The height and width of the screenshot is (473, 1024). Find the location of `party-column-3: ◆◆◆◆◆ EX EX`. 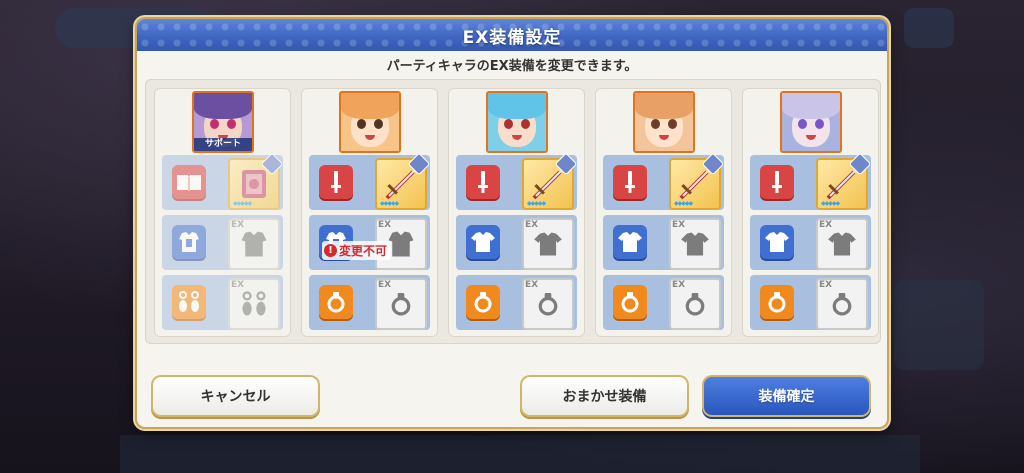

party-column-3: ◆◆◆◆◆ EX EX is located at coordinates (516, 212).